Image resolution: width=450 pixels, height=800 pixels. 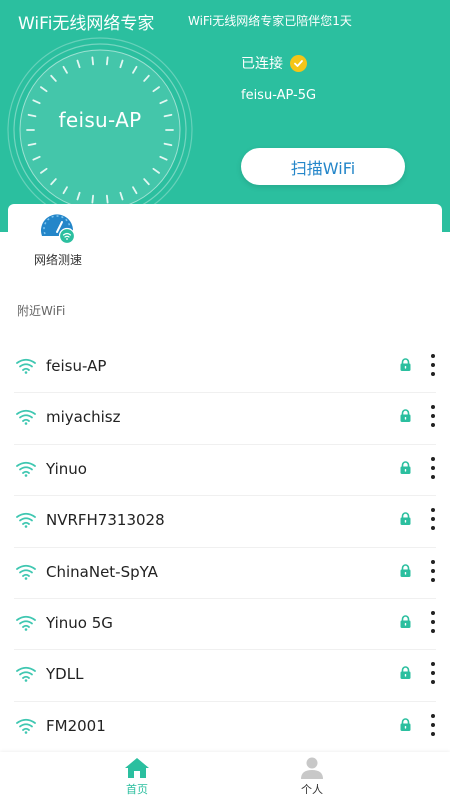 I want to click on bottom-nav: 首页 个人, so click(x=225, y=776).